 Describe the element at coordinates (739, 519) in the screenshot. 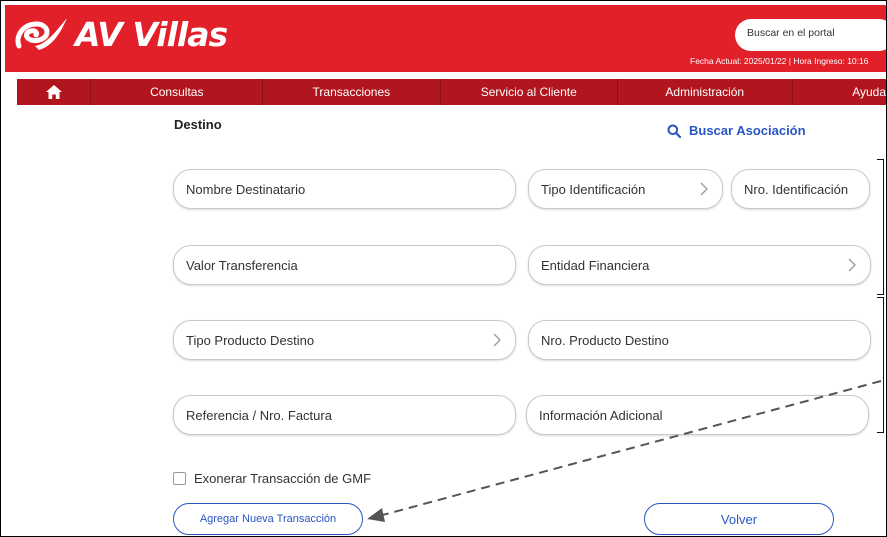

I see `back-button: Volver` at that location.